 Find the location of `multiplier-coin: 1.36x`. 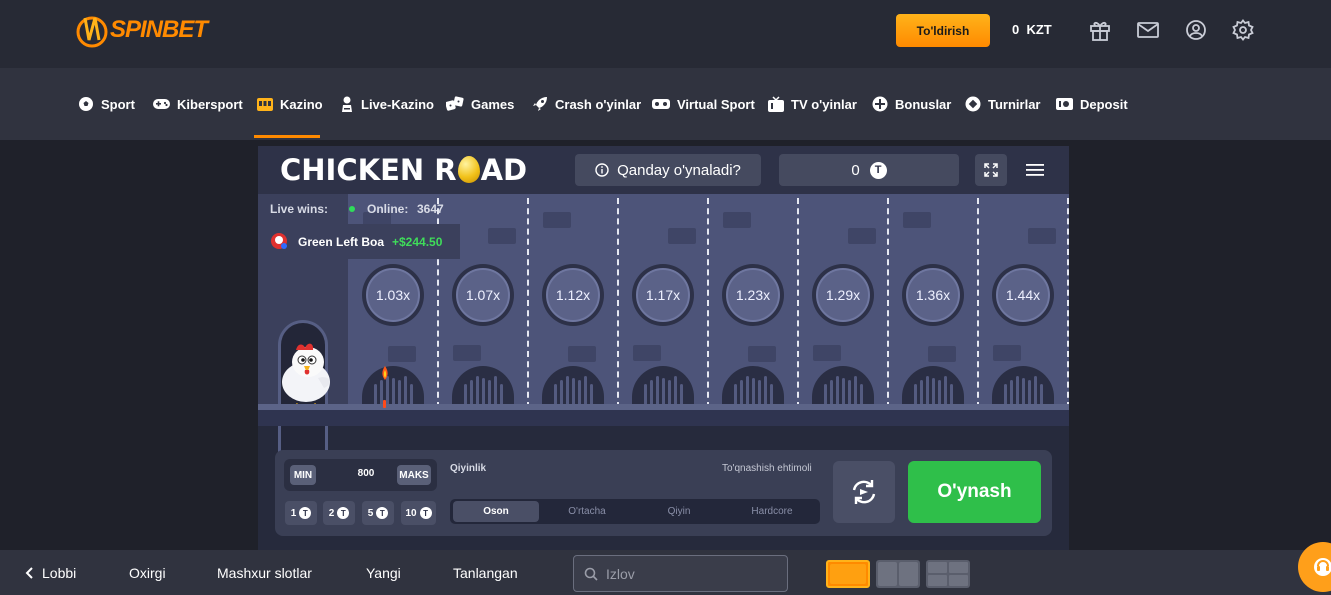

multiplier-coin: 1.36x is located at coordinates (933, 295).